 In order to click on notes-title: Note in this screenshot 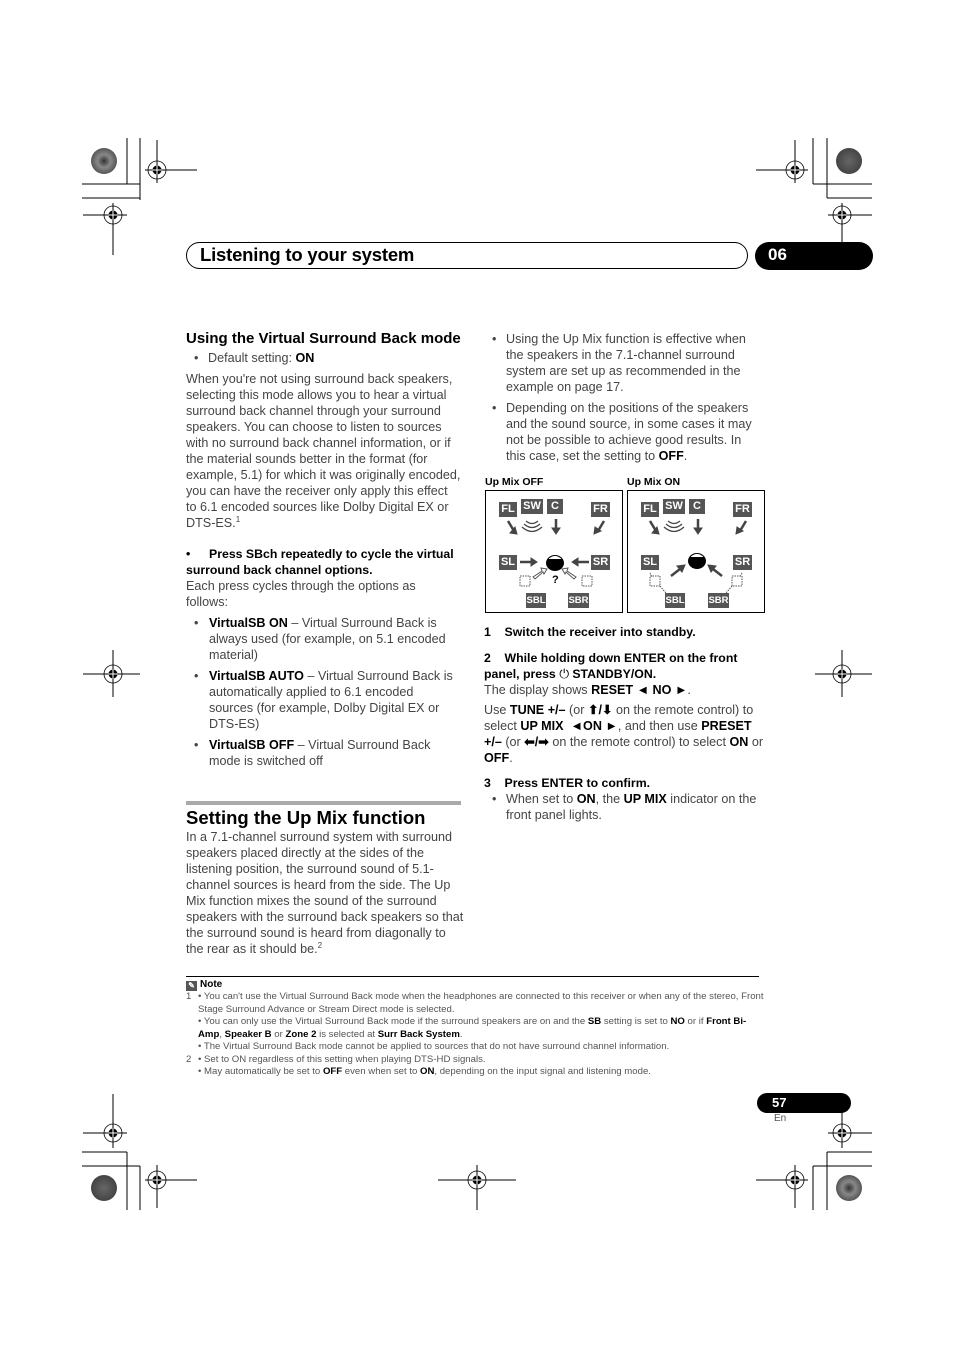, I will do `click(211, 984)`.